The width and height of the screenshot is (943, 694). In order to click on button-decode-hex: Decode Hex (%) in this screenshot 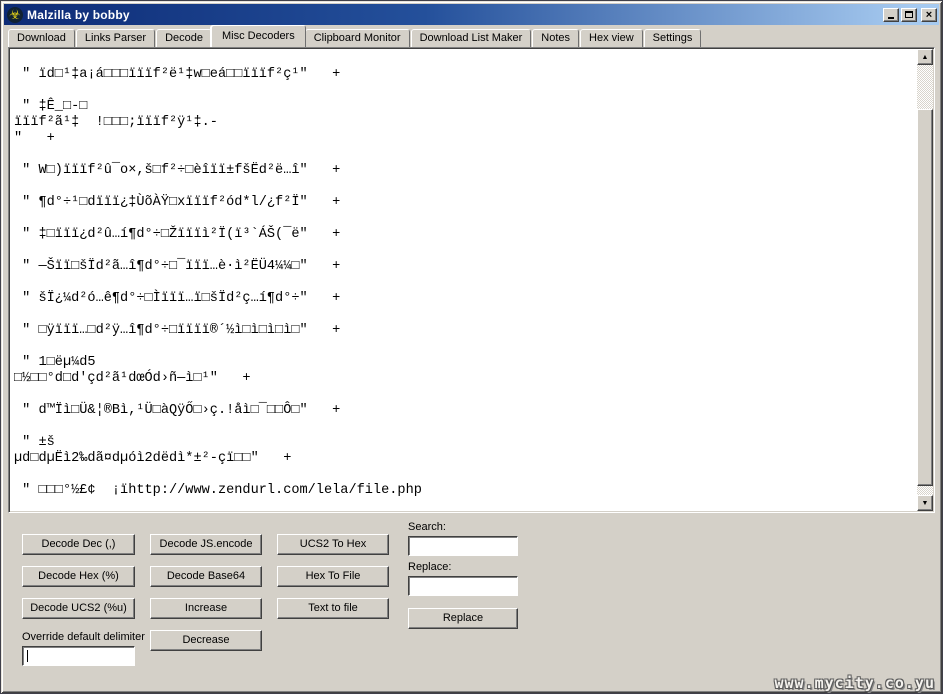, I will do `click(78, 576)`.